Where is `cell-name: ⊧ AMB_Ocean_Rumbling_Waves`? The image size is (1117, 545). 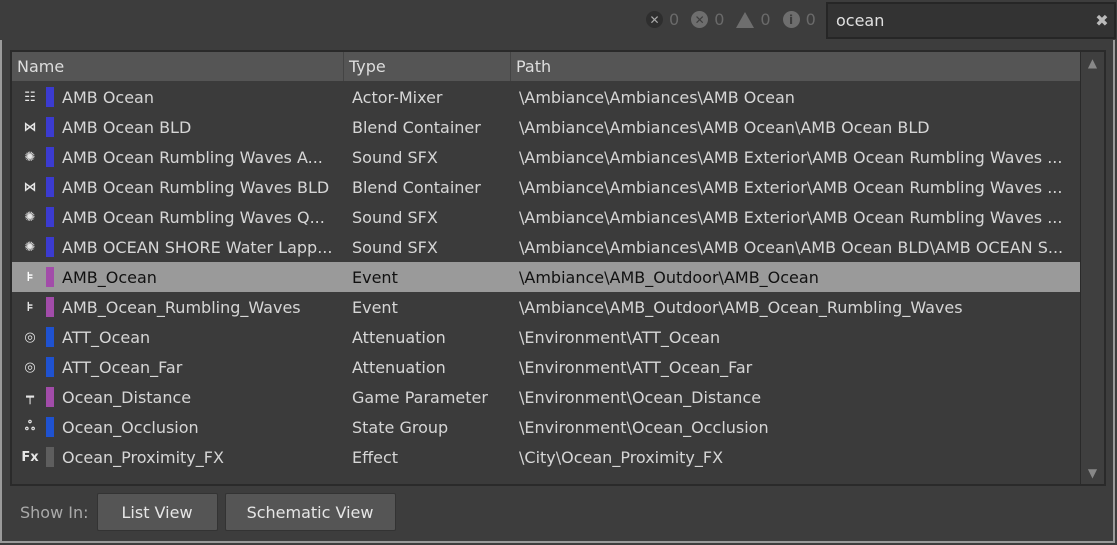 cell-name: ⊧ AMB_Ocean_Rumbling_Waves is located at coordinates (178, 307).